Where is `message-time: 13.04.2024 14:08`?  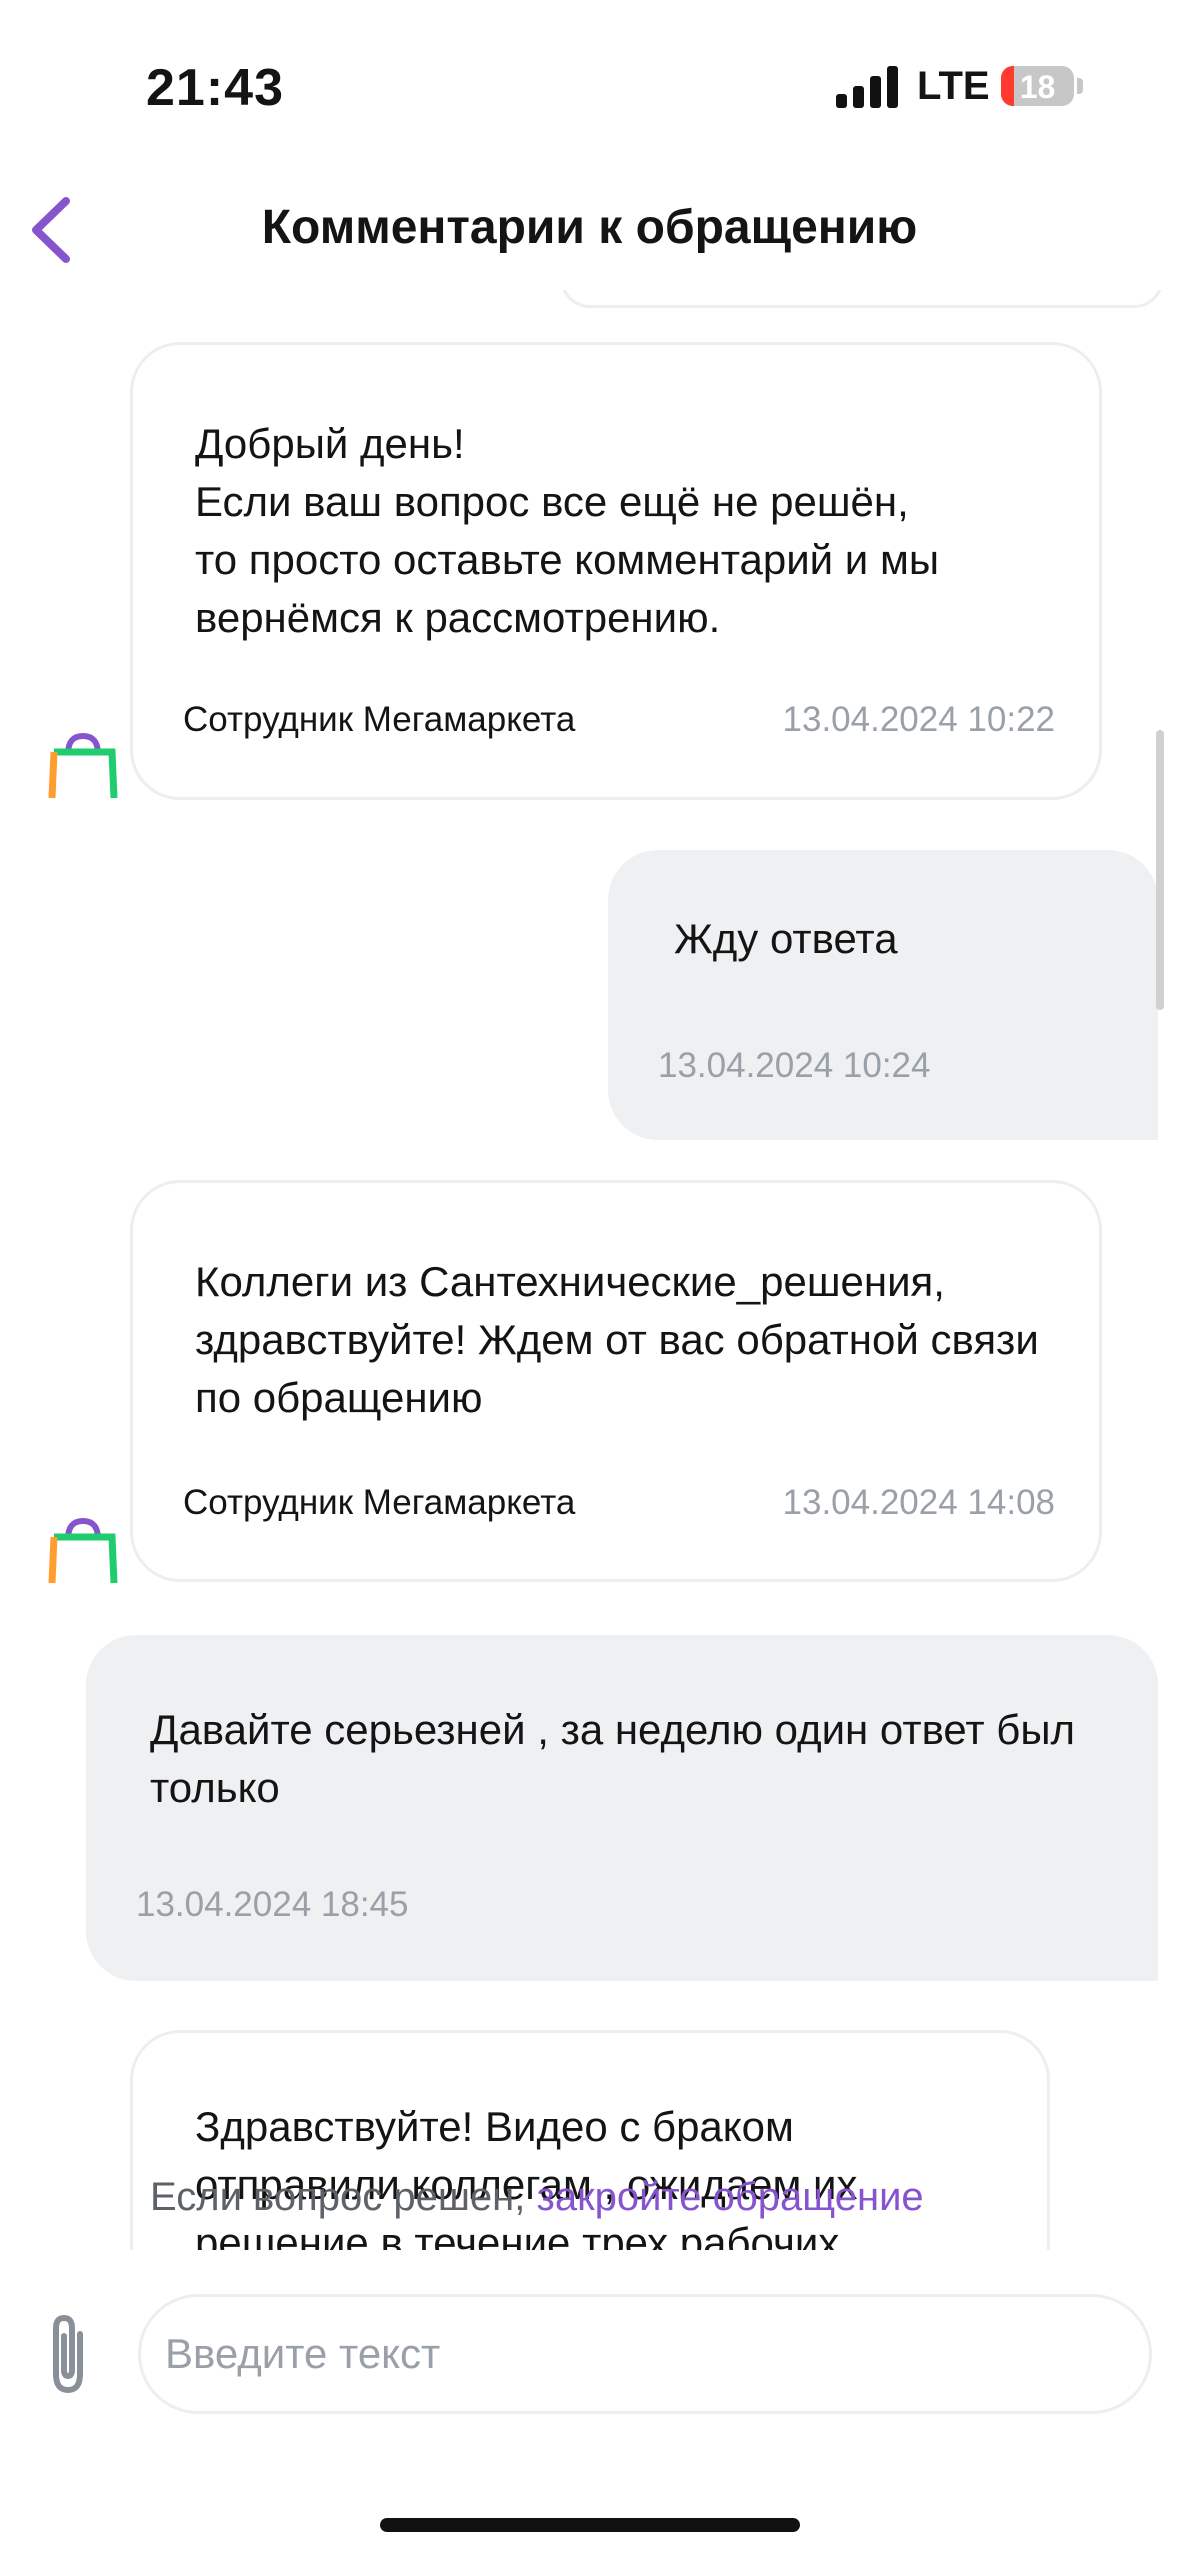
message-time: 13.04.2024 14:08 is located at coordinates (918, 1502).